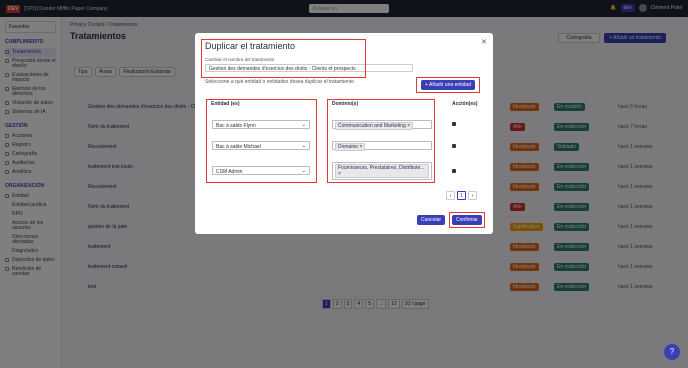 This screenshot has height=368, width=688. Describe the element at coordinates (467, 220) in the screenshot. I see `confirm-button: Confirmar` at that location.